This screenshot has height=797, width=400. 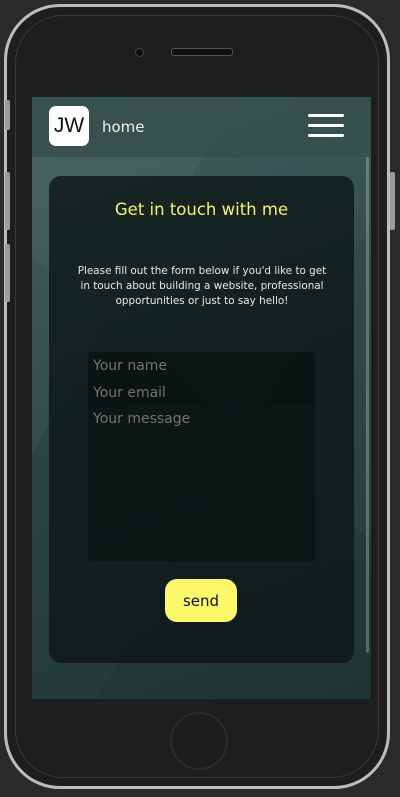 I want to click on phone-side-button-volume-up, so click(x=7, y=201).